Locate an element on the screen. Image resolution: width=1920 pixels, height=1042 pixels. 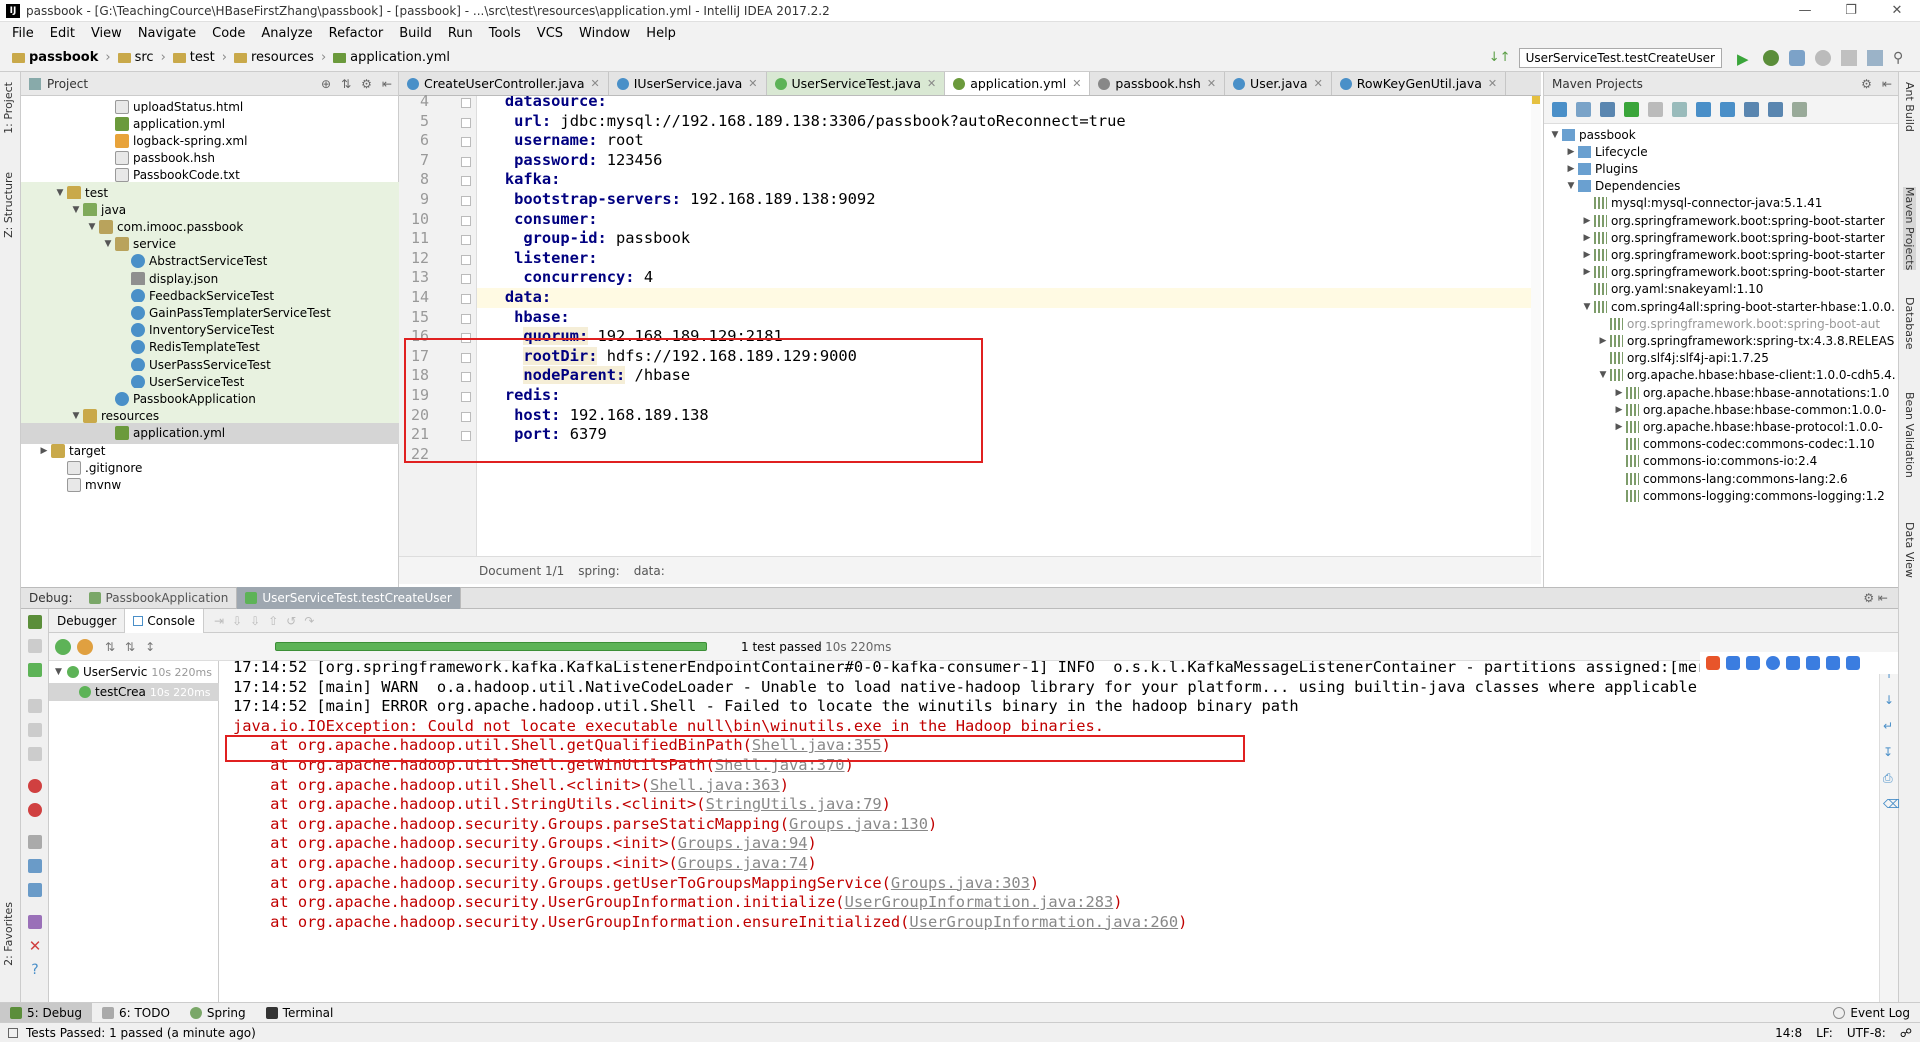
tool-tab-project: 1: Project is located at coordinates (8, 108).